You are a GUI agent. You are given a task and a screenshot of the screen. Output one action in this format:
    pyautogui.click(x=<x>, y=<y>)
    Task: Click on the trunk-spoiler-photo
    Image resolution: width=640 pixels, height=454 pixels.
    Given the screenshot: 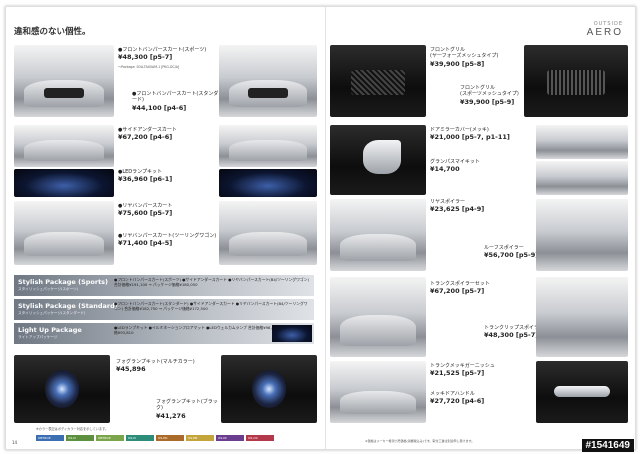 What is the action you would take?
    pyautogui.click(x=378, y=317)
    